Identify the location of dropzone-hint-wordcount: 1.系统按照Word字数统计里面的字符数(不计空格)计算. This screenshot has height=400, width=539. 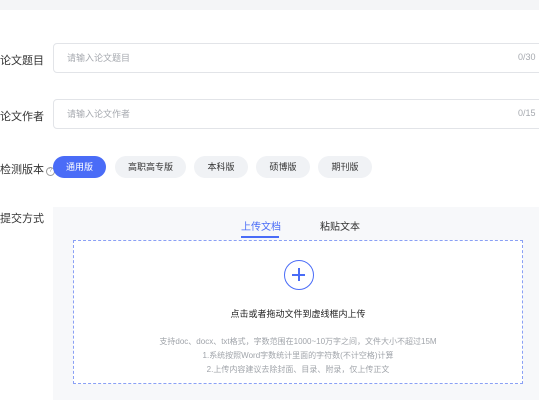
(298, 355).